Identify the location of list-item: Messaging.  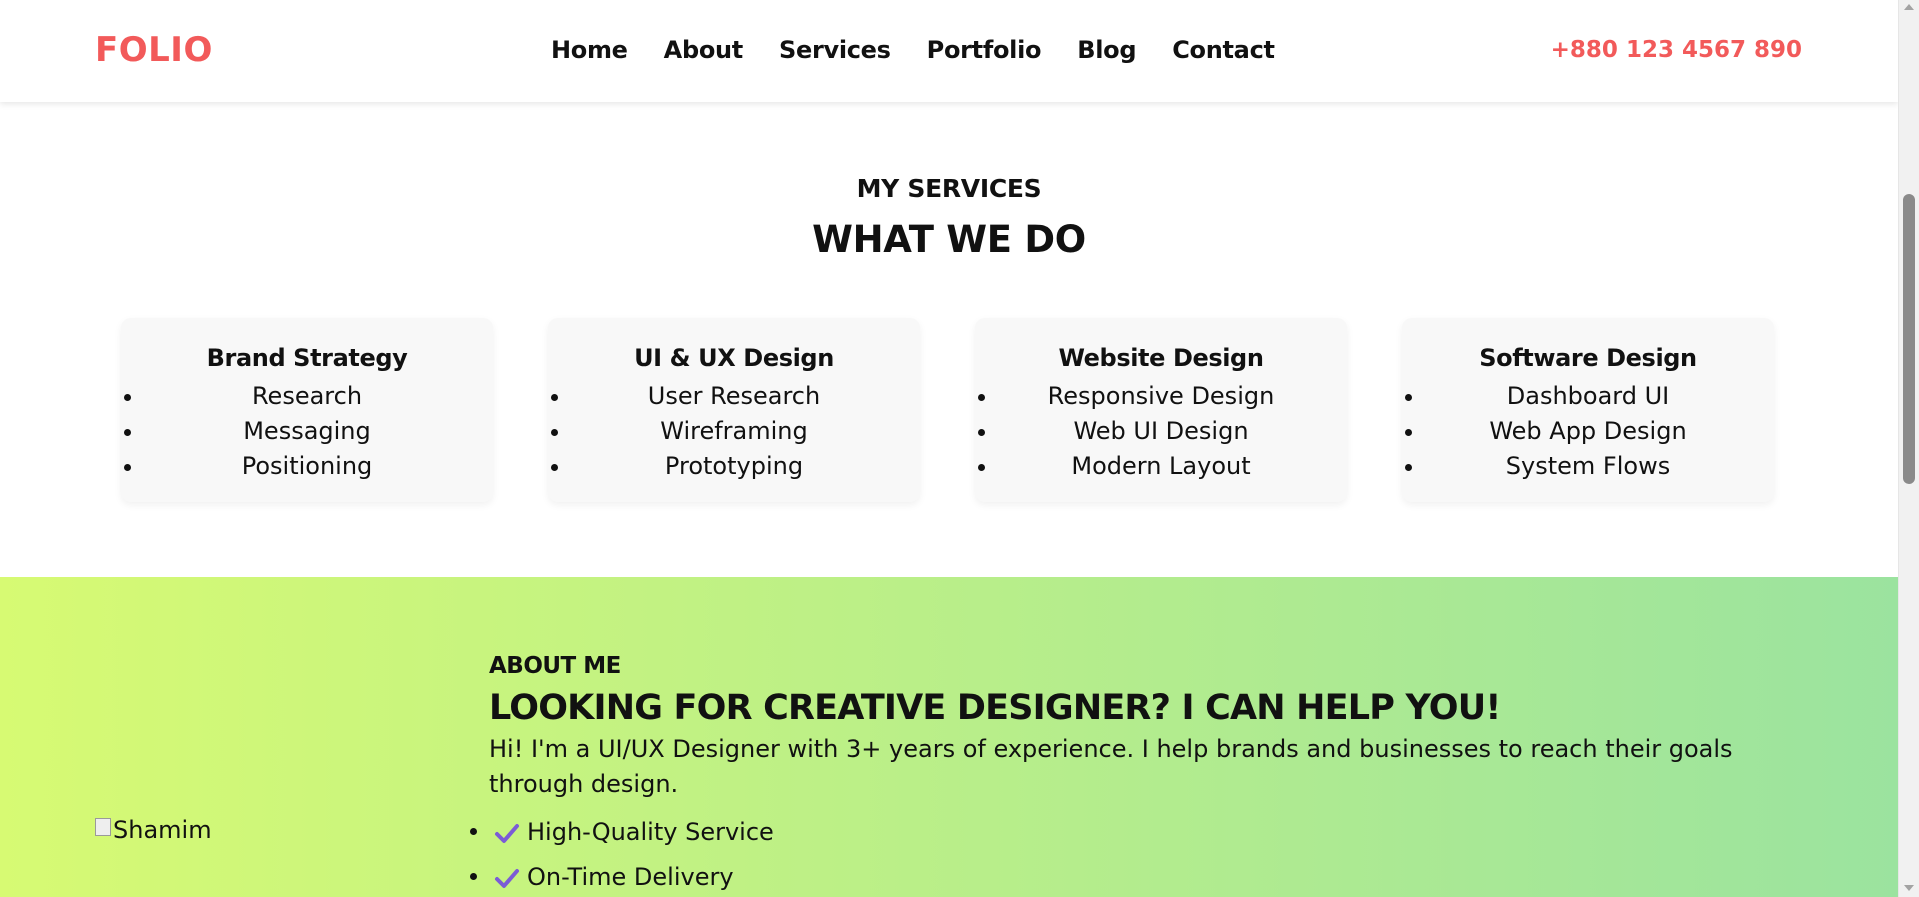
(307, 431).